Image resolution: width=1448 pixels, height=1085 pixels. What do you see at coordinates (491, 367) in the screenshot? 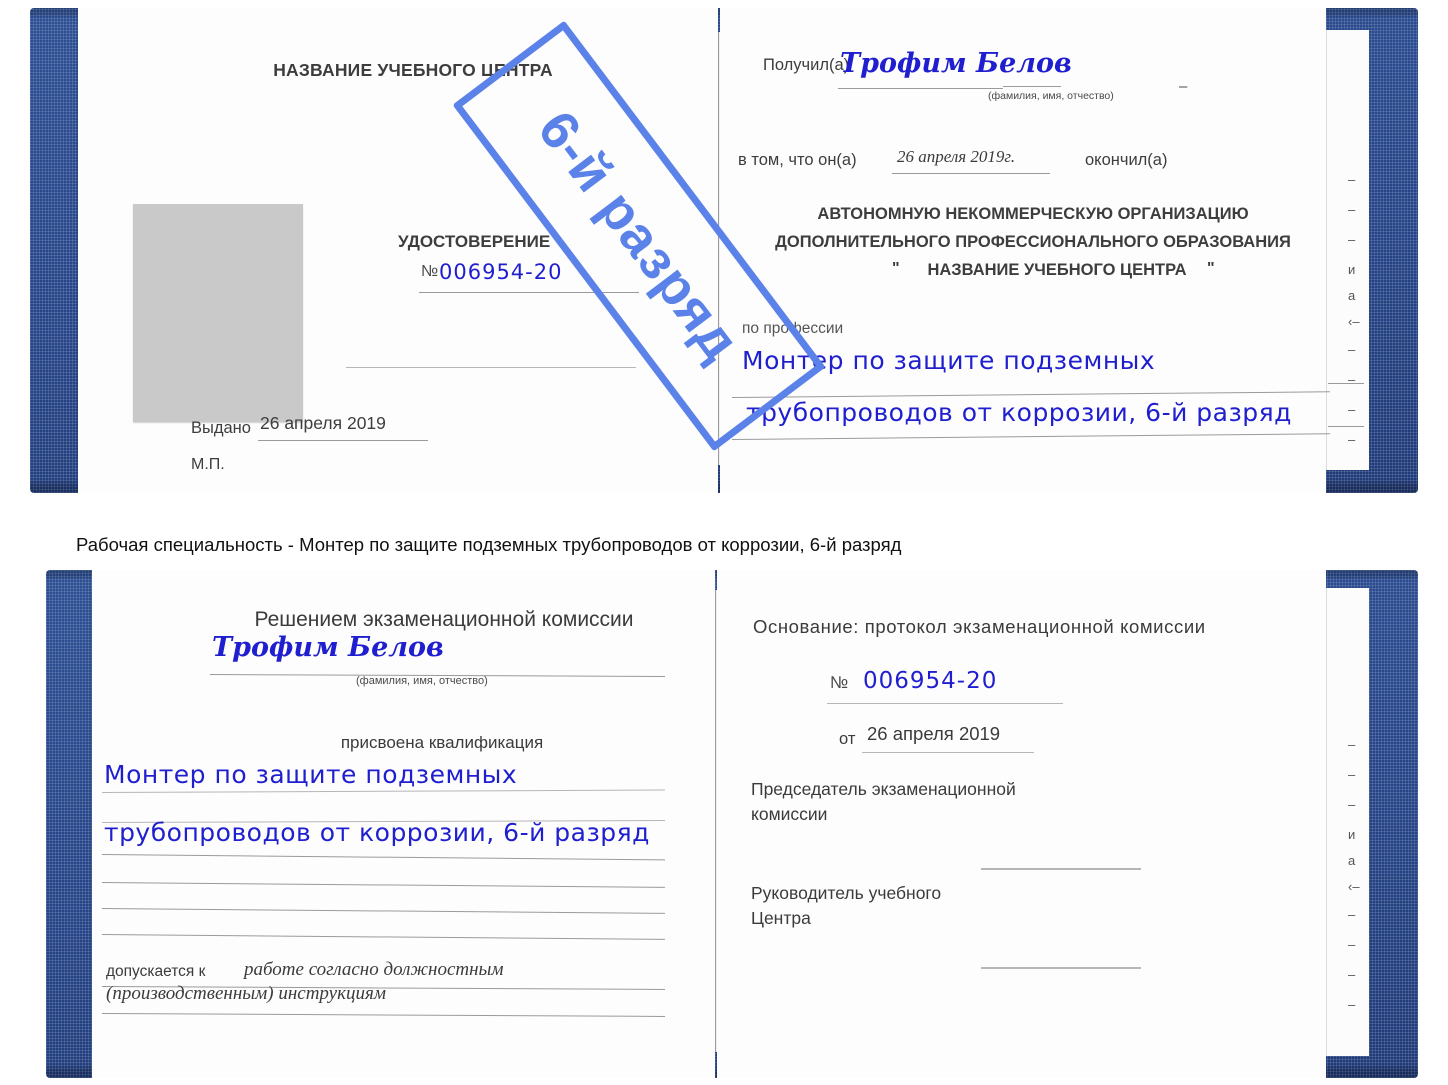
I see `blank-line` at bounding box center [491, 367].